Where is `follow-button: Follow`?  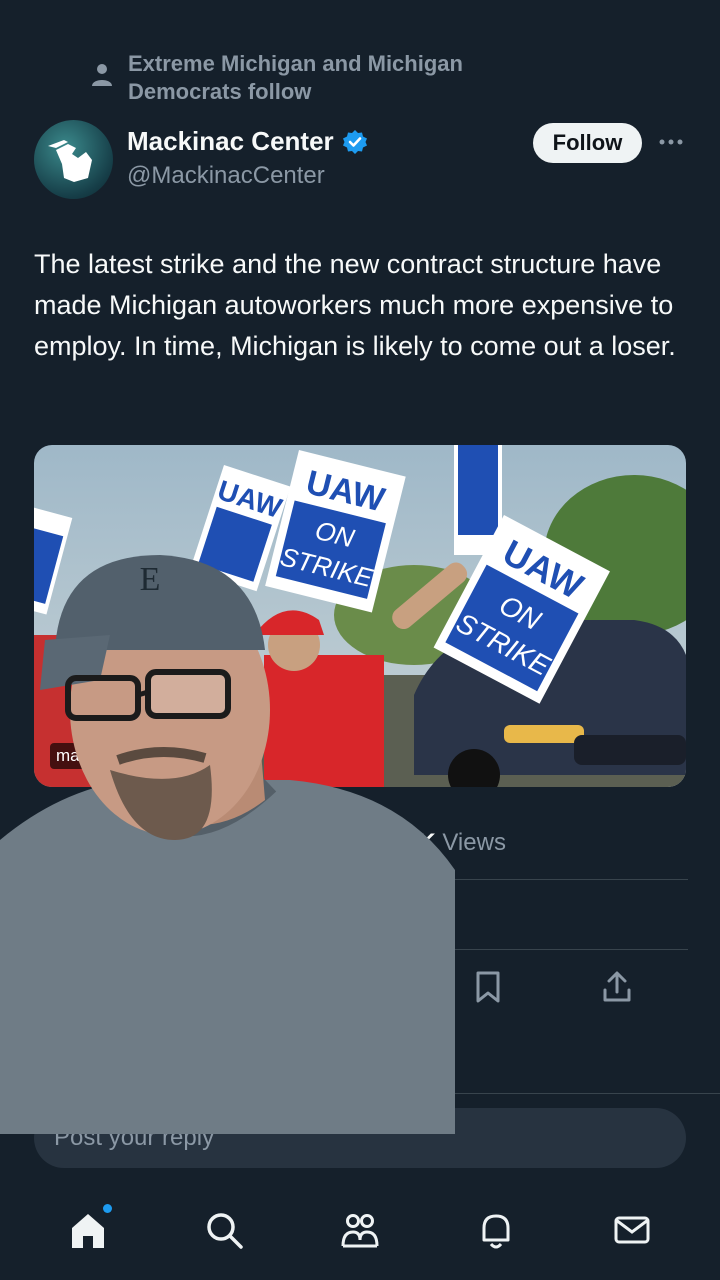
follow-button: Follow is located at coordinates (587, 143).